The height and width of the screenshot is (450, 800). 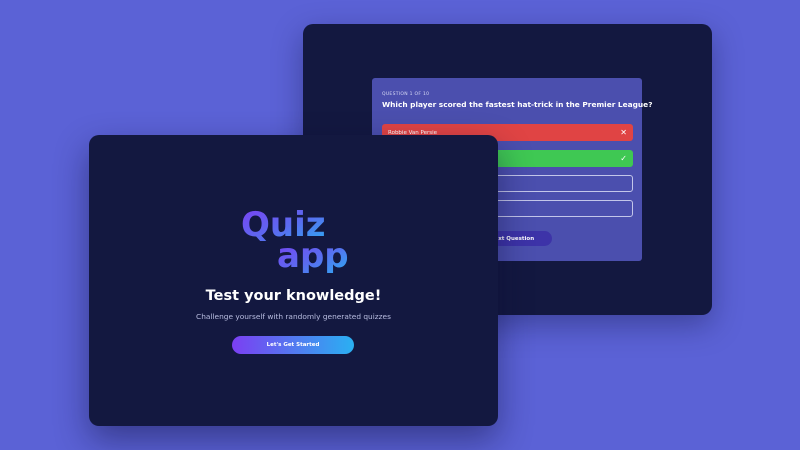 I want to click on quiz-app-logo: Quiz app, so click(x=295, y=239).